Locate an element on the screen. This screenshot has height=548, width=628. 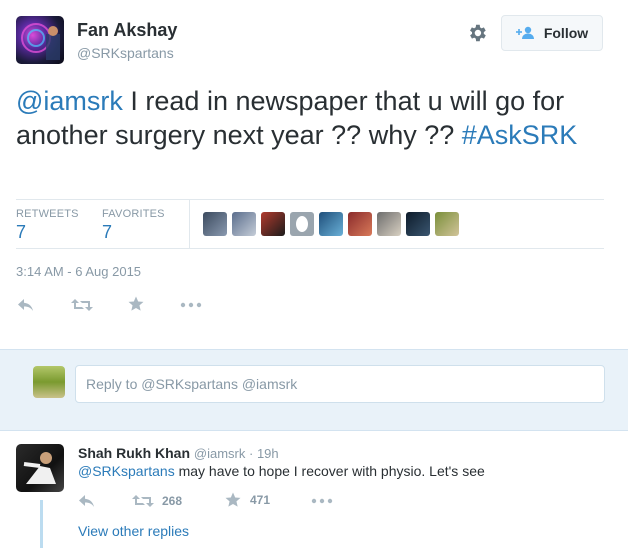
reply-input: Reply to @SRKspartans @iamsrk is located at coordinates (340, 384).